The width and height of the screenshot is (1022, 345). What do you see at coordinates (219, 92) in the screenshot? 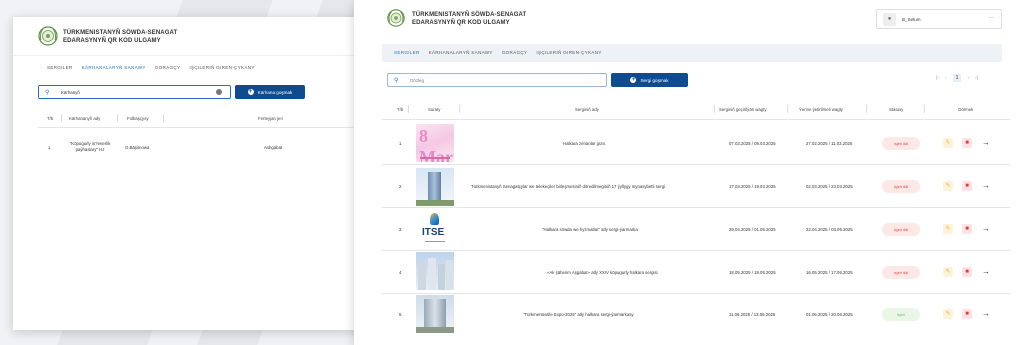
I see `clear-icon` at bounding box center [219, 92].